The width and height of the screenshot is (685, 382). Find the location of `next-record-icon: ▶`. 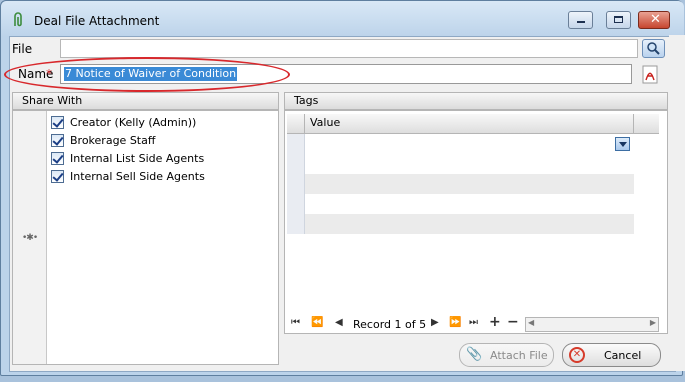

next-record-icon: ▶ is located at coordinates (435, 322).